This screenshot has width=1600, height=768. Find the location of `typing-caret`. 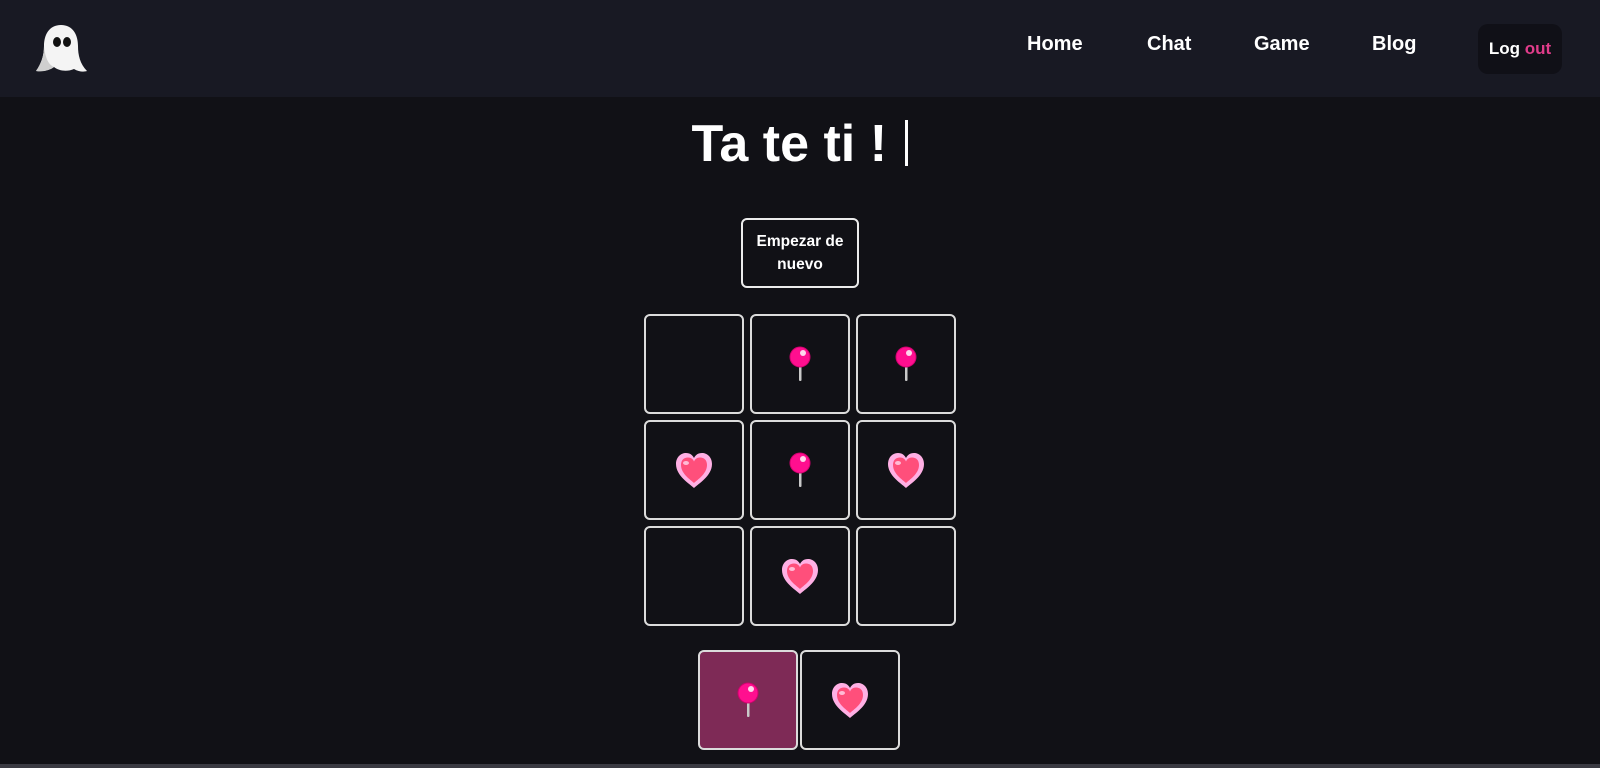

typing-caret is located at coordinates (907, 143).